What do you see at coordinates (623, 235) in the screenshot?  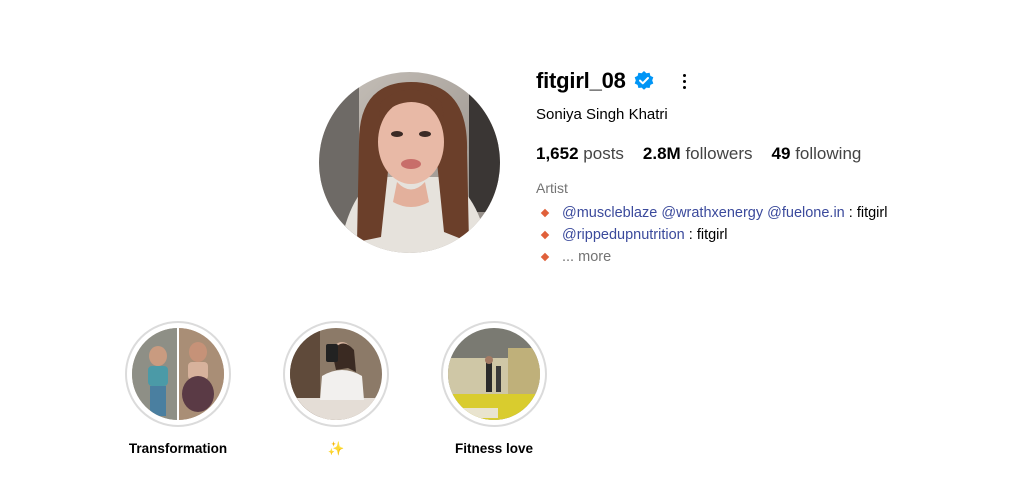 I see `mention-link: @rippedupnutrition` at bounding box center [623, 235].